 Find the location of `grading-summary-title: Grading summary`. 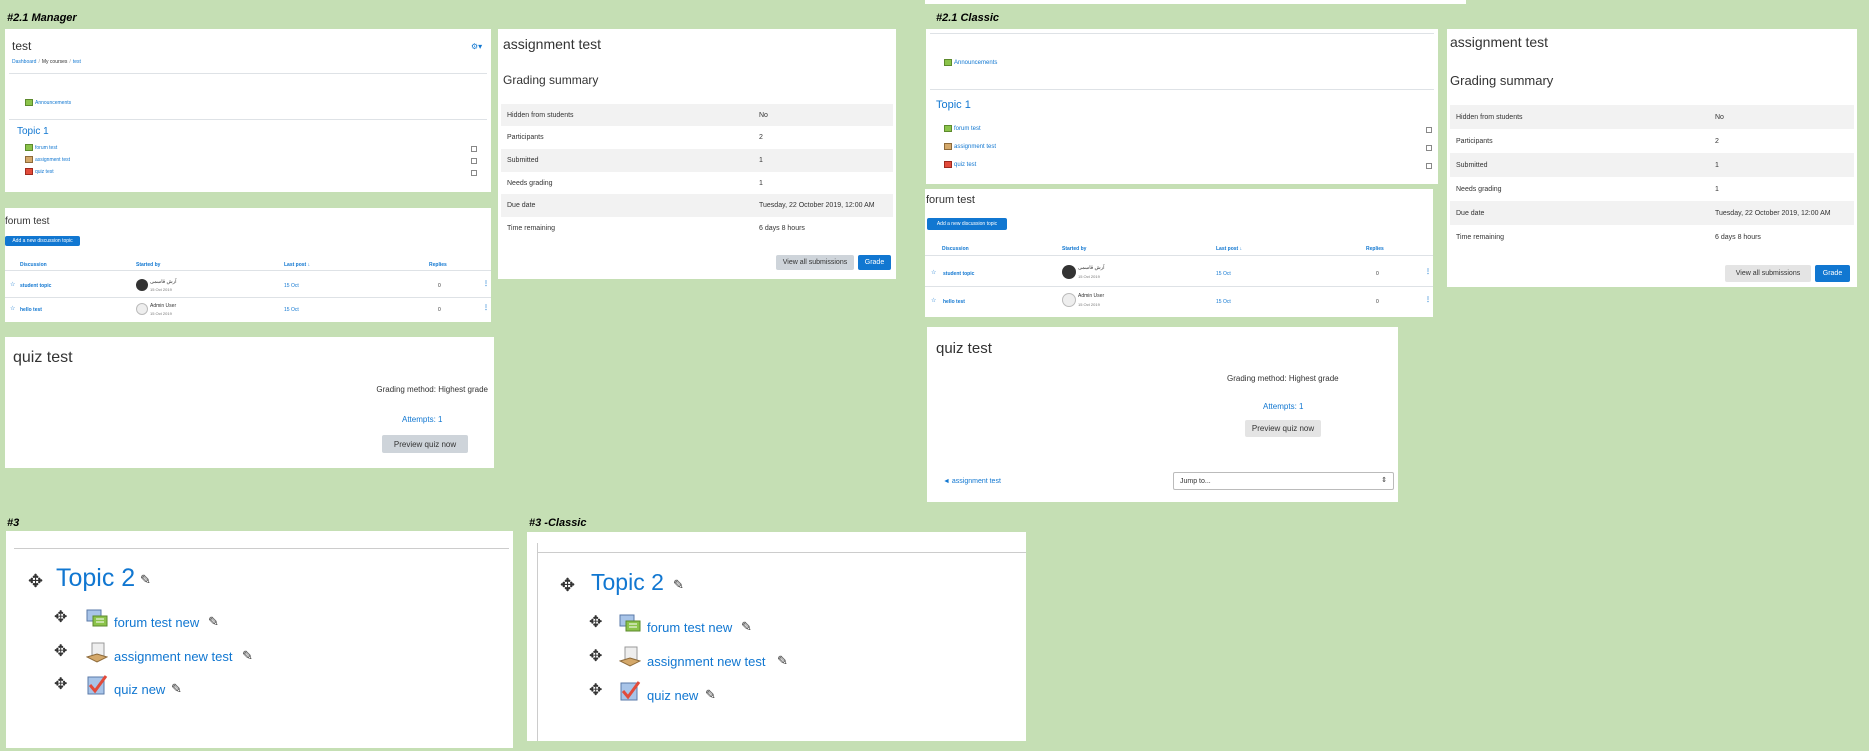

grading-summary-title: Grading summary is located at coordinates (551, 80).